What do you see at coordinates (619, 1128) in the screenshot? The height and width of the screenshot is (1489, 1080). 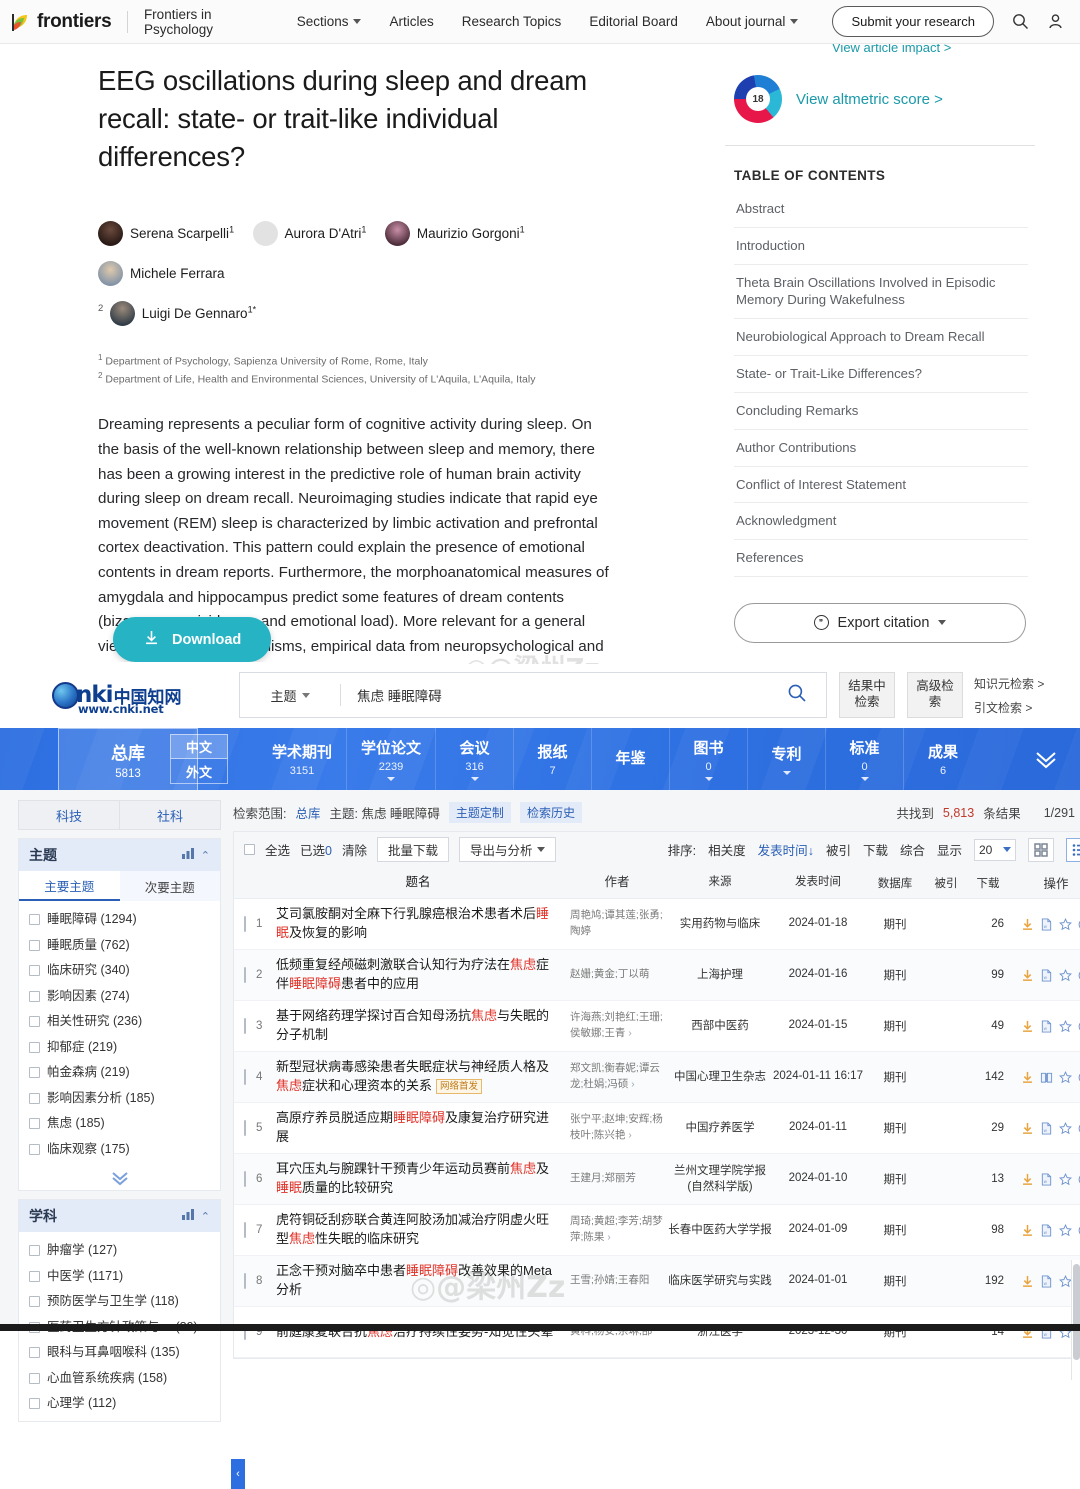 I see `row-authors: 张宁平;赵坤;安辉;杨枝叶;陈兴艳 ›` at bounding box center [619, 1128].